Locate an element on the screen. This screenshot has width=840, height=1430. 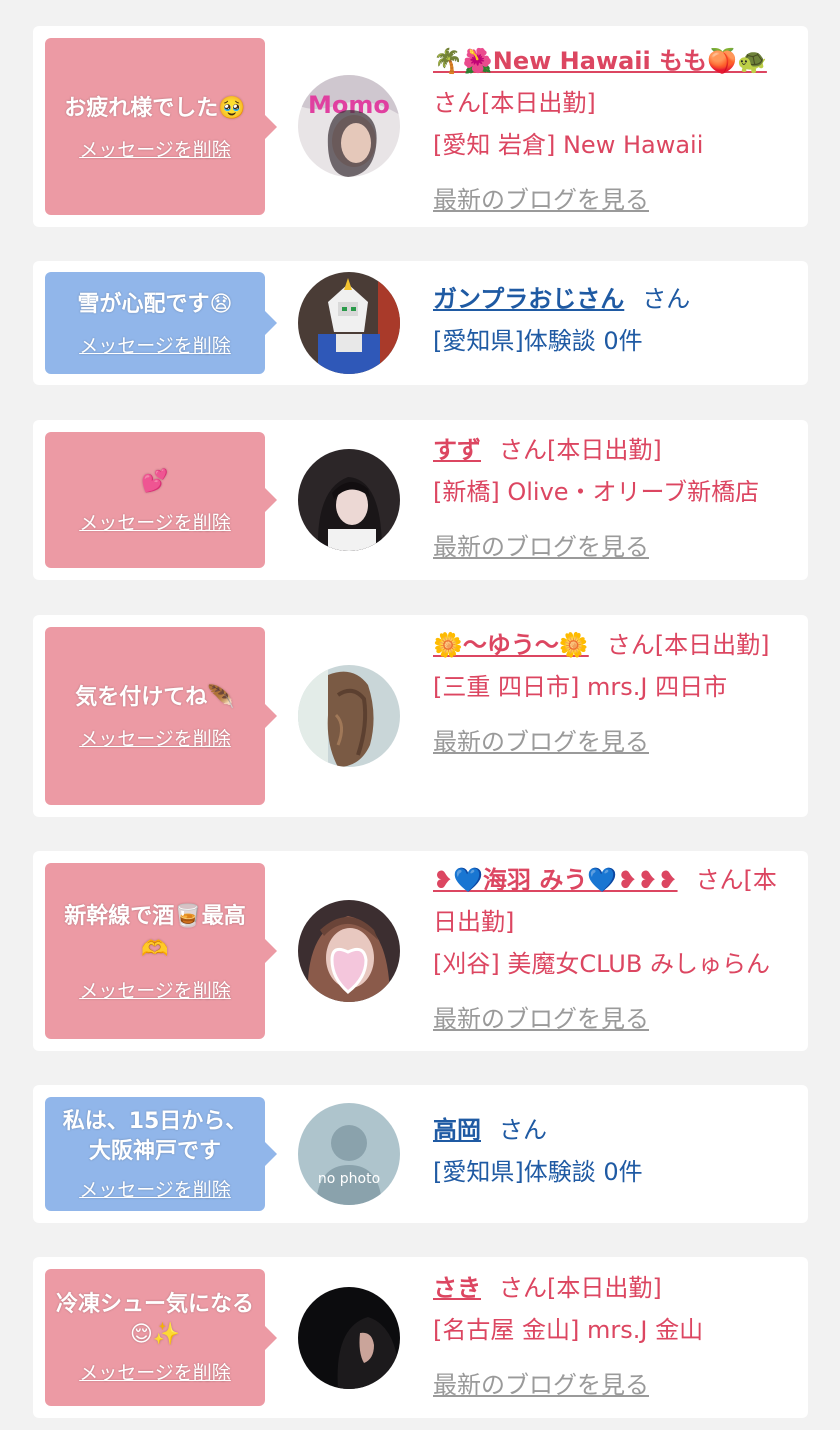
shop-name: [刈谷] 美魔女CLUB みしゅらん is located at coordinates (601, 964).